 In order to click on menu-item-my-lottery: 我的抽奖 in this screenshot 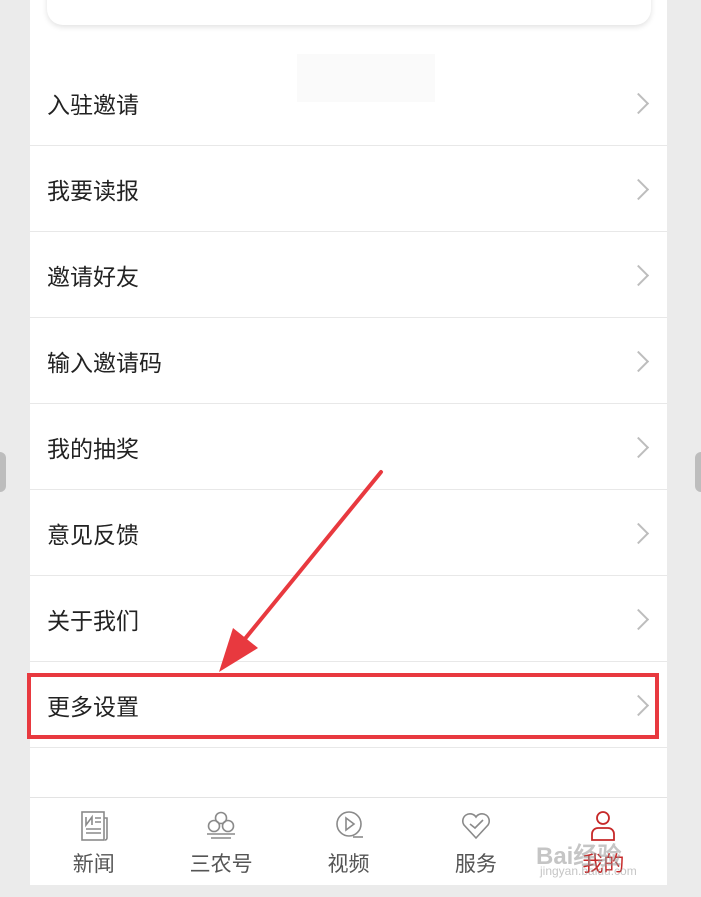, I will do `click(348, 447)`.